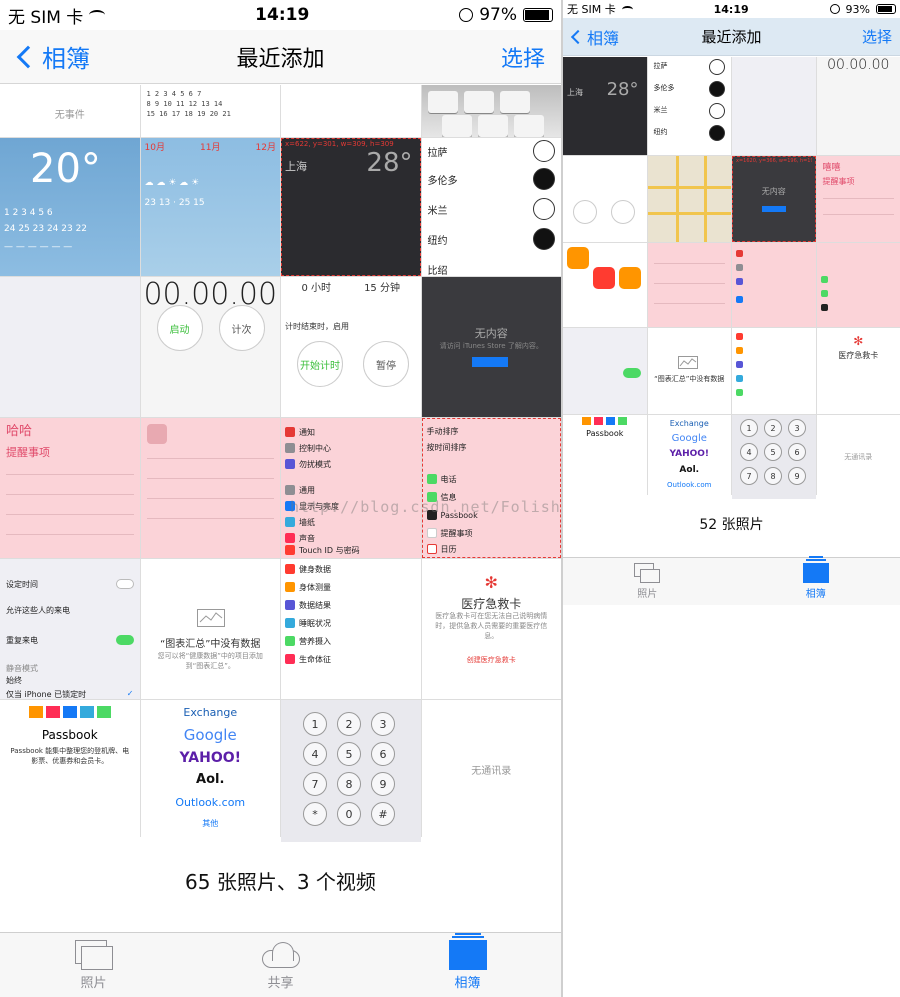 This screenshot has height=997, width=900. What do you see at coordinates (689, 106) in the screenshot?
I see `photo-thumbnail: 拉萨 多伦多 米兰 纽约` at bounding box center [689, 106].